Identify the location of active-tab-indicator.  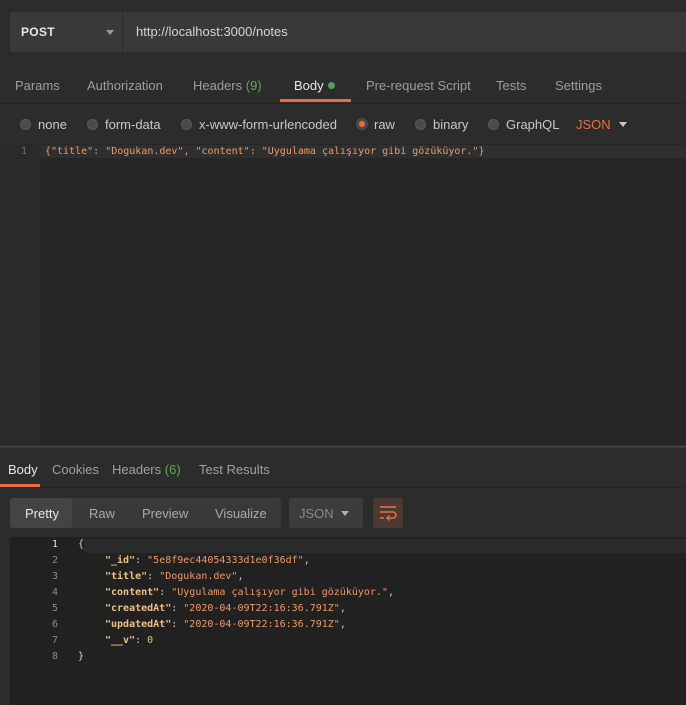
(315, 100).